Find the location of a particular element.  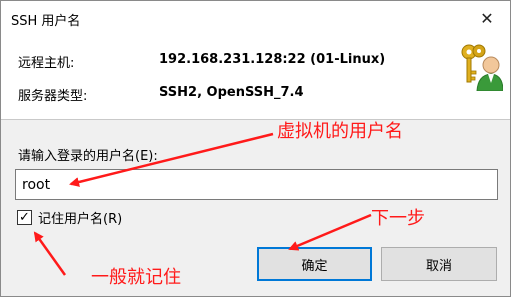

annotation-next-step: 下一步 is located at coordinates (398, 218).